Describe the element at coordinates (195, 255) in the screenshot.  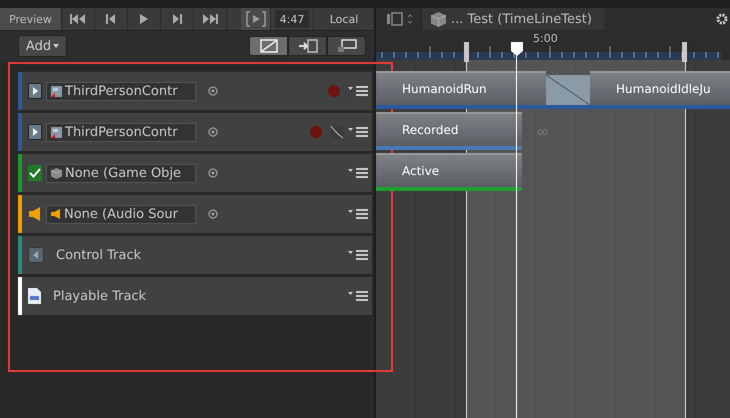
I see `track-header: Control Track` at that location.